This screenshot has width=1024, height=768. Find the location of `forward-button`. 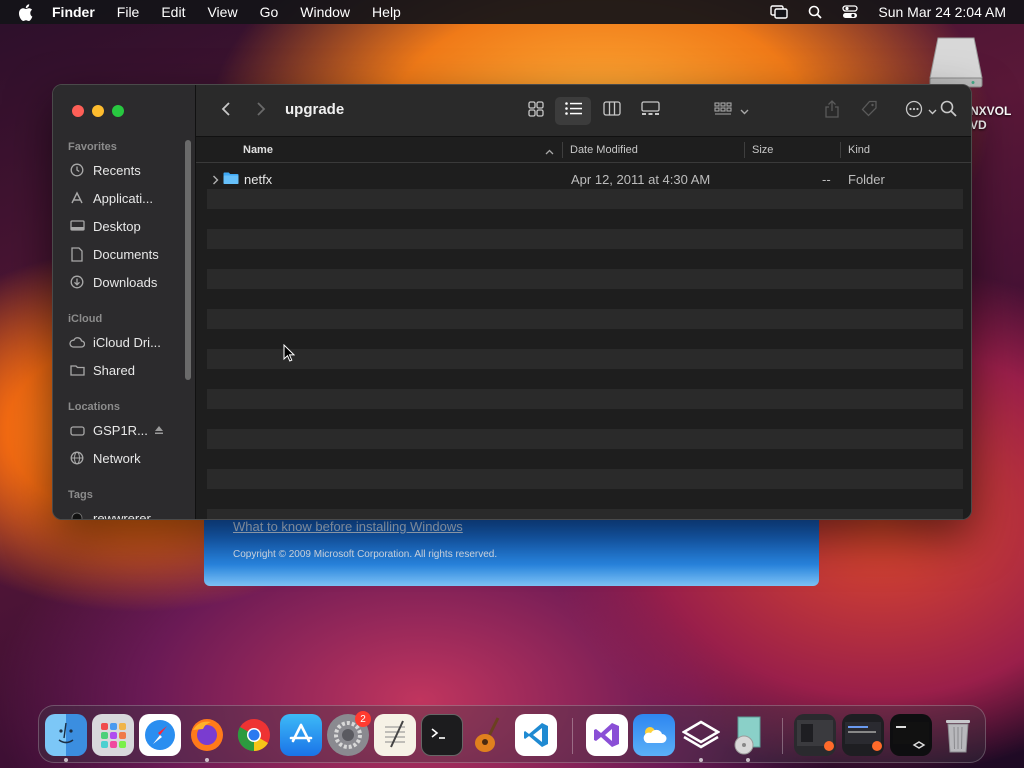

forward-button is located at coordinates (261, 111).